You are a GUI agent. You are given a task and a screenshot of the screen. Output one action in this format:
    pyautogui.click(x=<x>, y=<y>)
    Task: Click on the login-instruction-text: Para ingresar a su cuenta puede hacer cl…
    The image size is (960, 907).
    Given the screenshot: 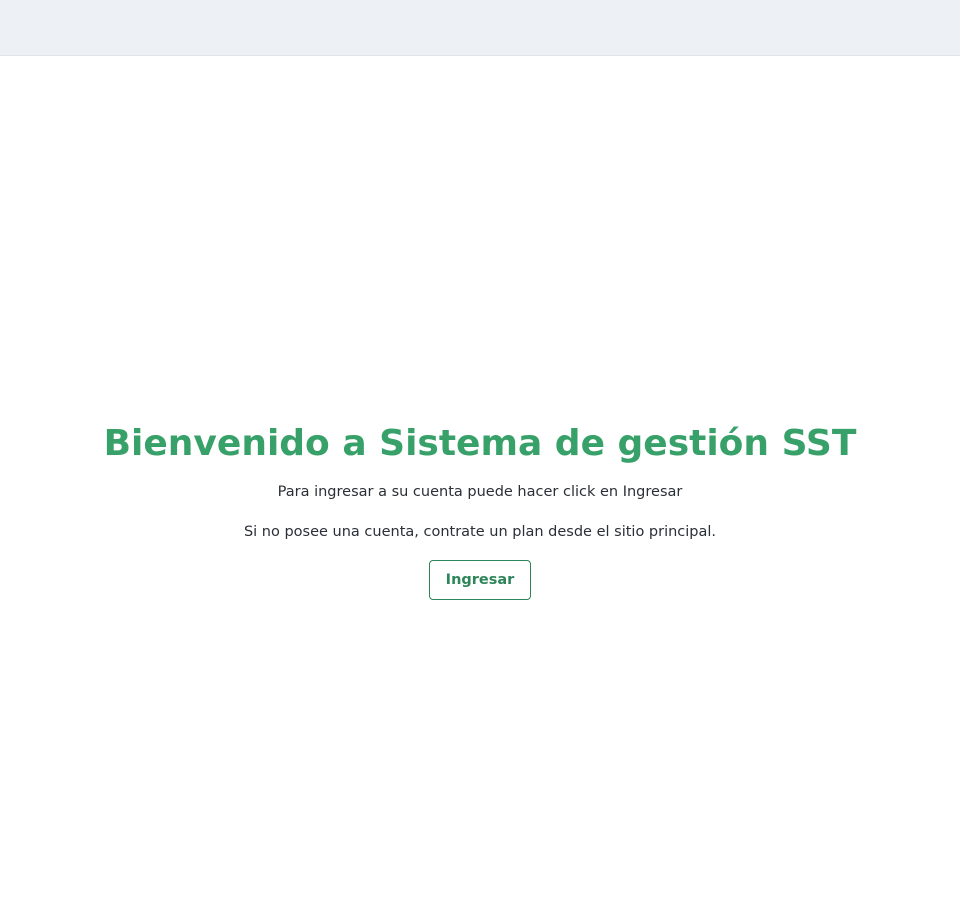 What is the action you would take?
    pyautogui.click(x=480, y=492)
    